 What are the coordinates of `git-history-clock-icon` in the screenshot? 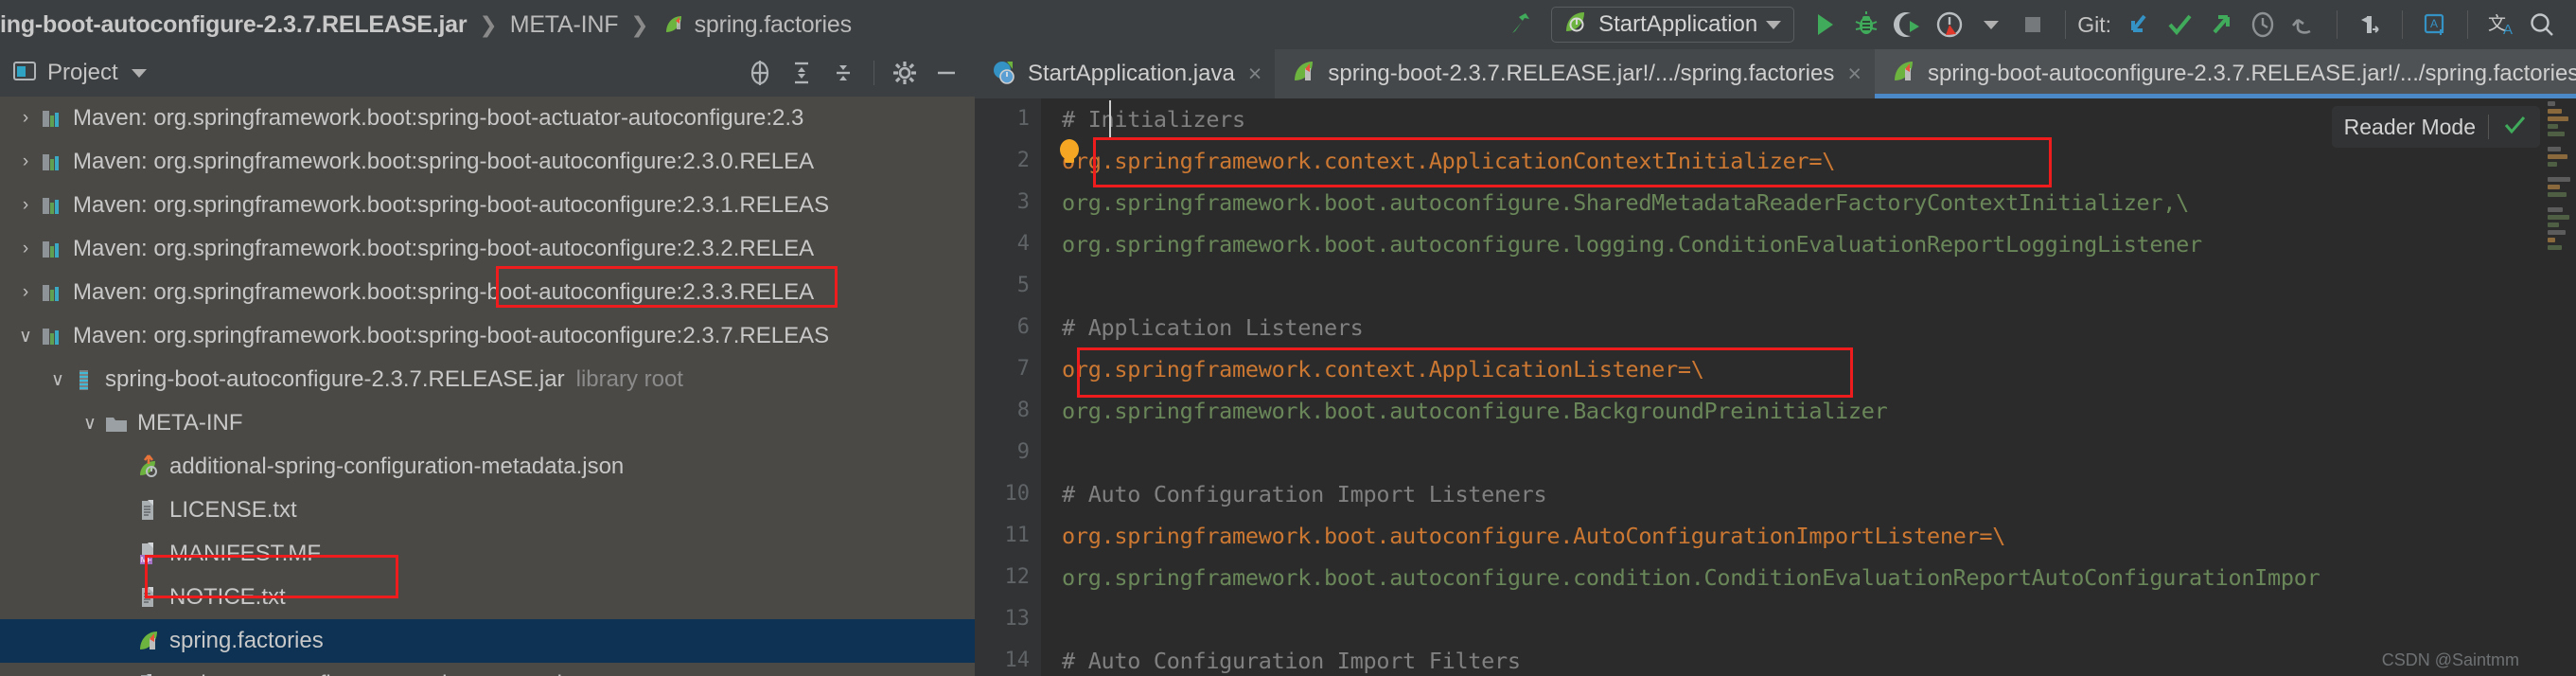 It's located at (2263, 24).